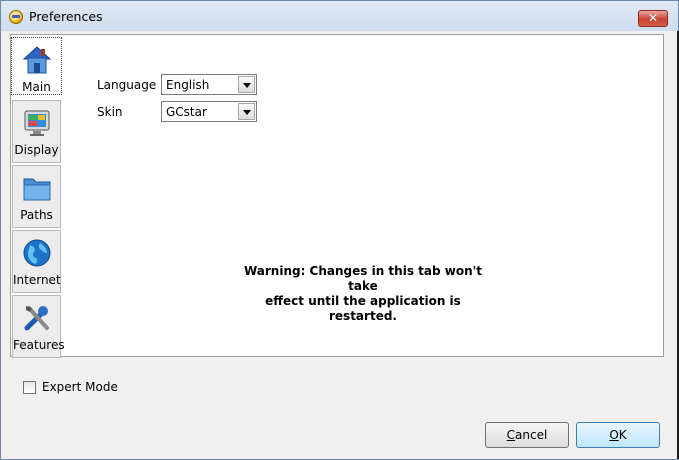  Describe the element at coordinates (66, 16) in the screenshot. I see `window-title: Preferences` at that location.